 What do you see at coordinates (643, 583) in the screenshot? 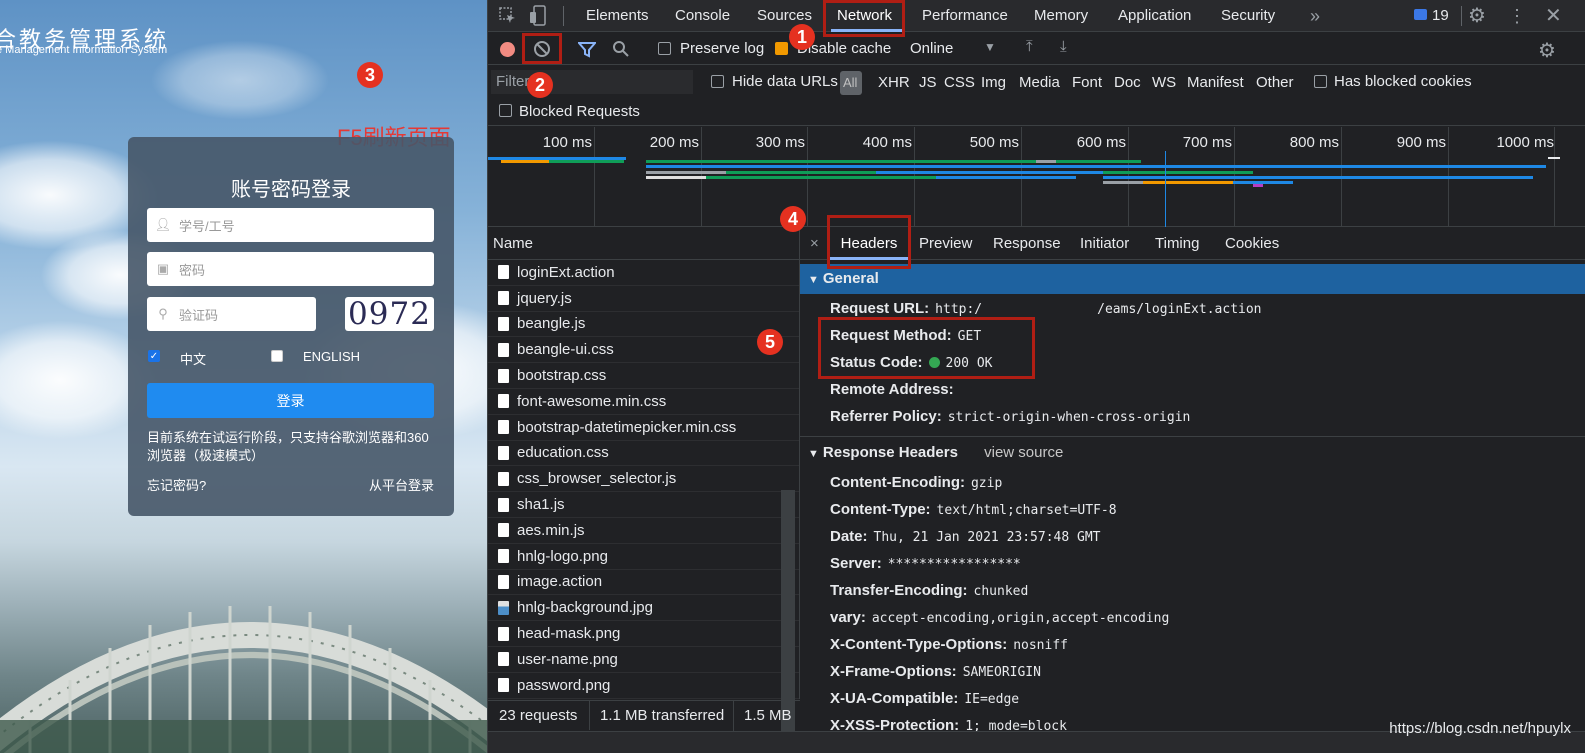
I see `request-row: image.action` at bounding box center [643, 583].